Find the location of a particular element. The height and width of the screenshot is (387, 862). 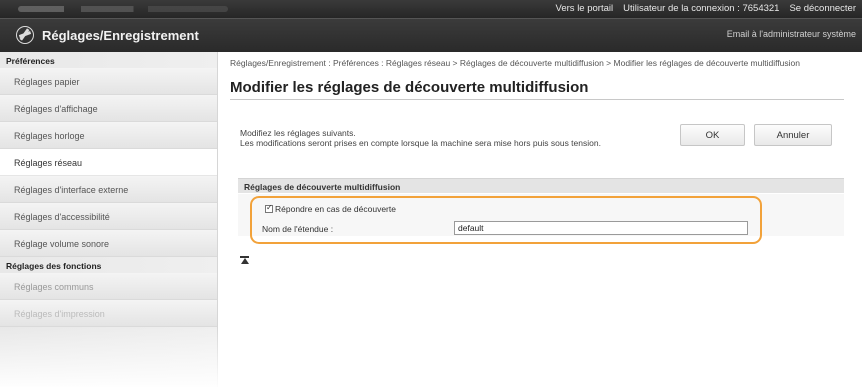

user-label-text: Utilisateur de la connexion : is located at coordinates (681, 8).